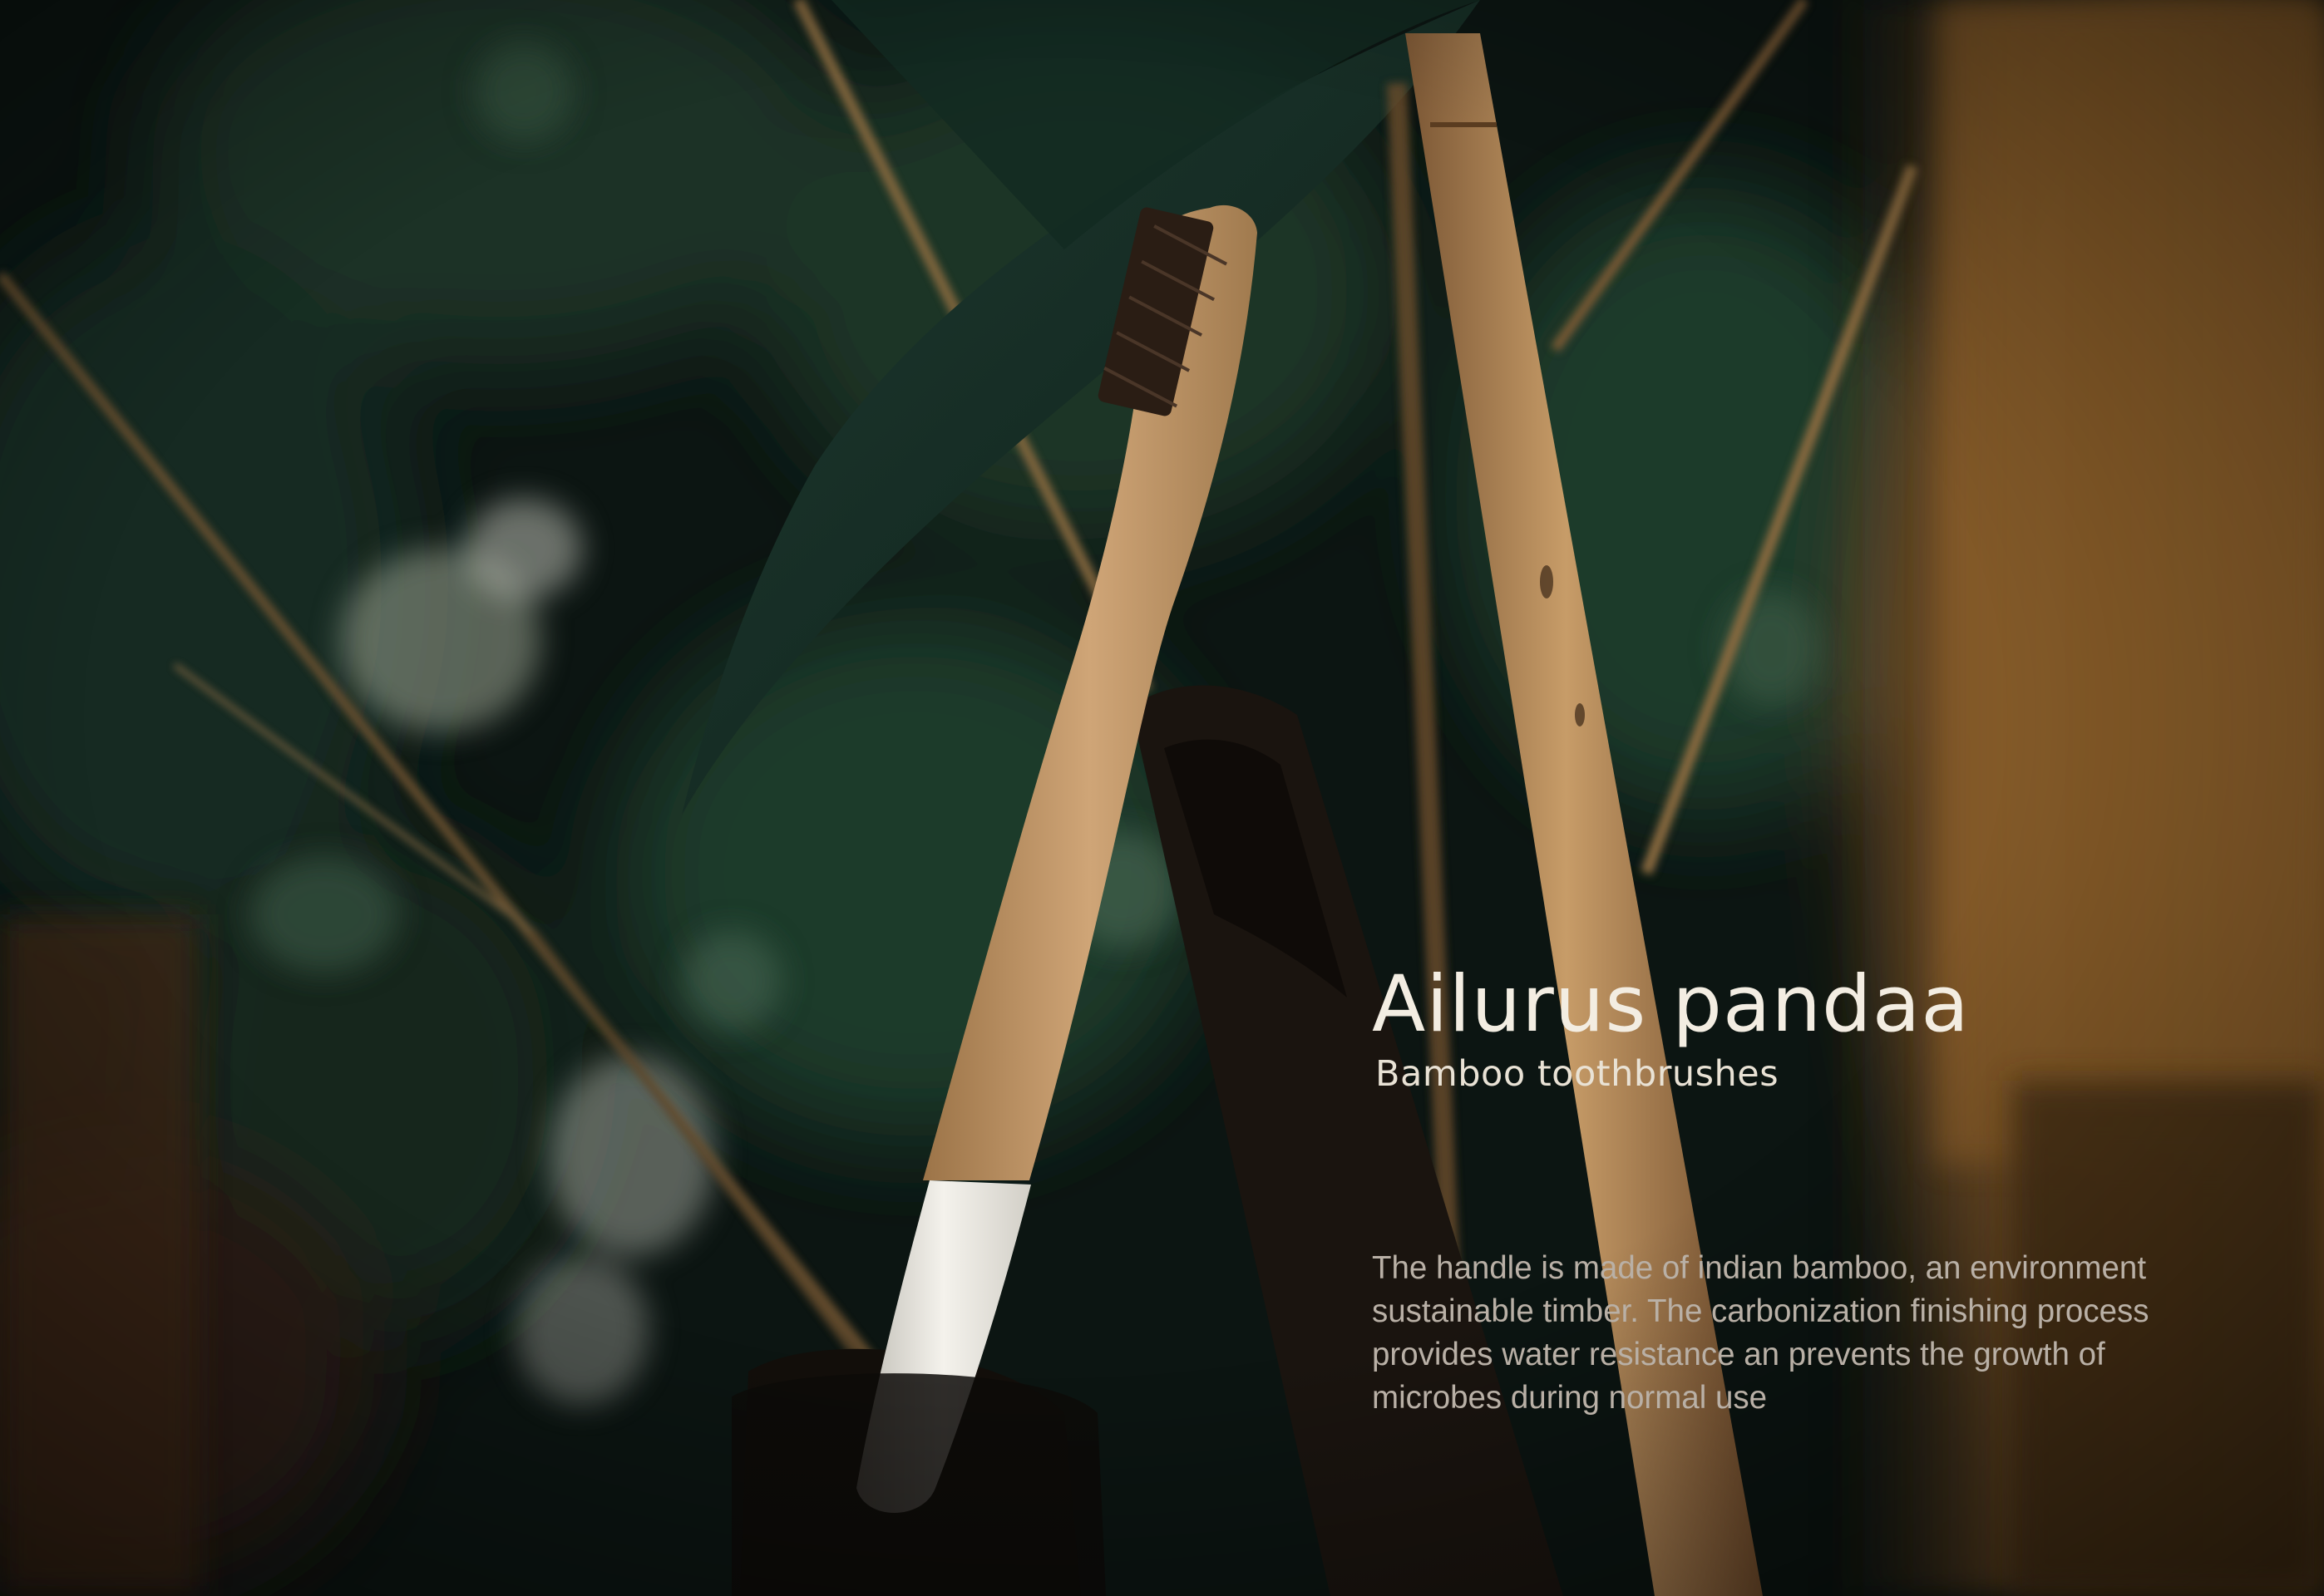  Describe the element at coordinates (1671, 1005) in the screenshot. I see `product-title: Ailurus pandaa` at that location.